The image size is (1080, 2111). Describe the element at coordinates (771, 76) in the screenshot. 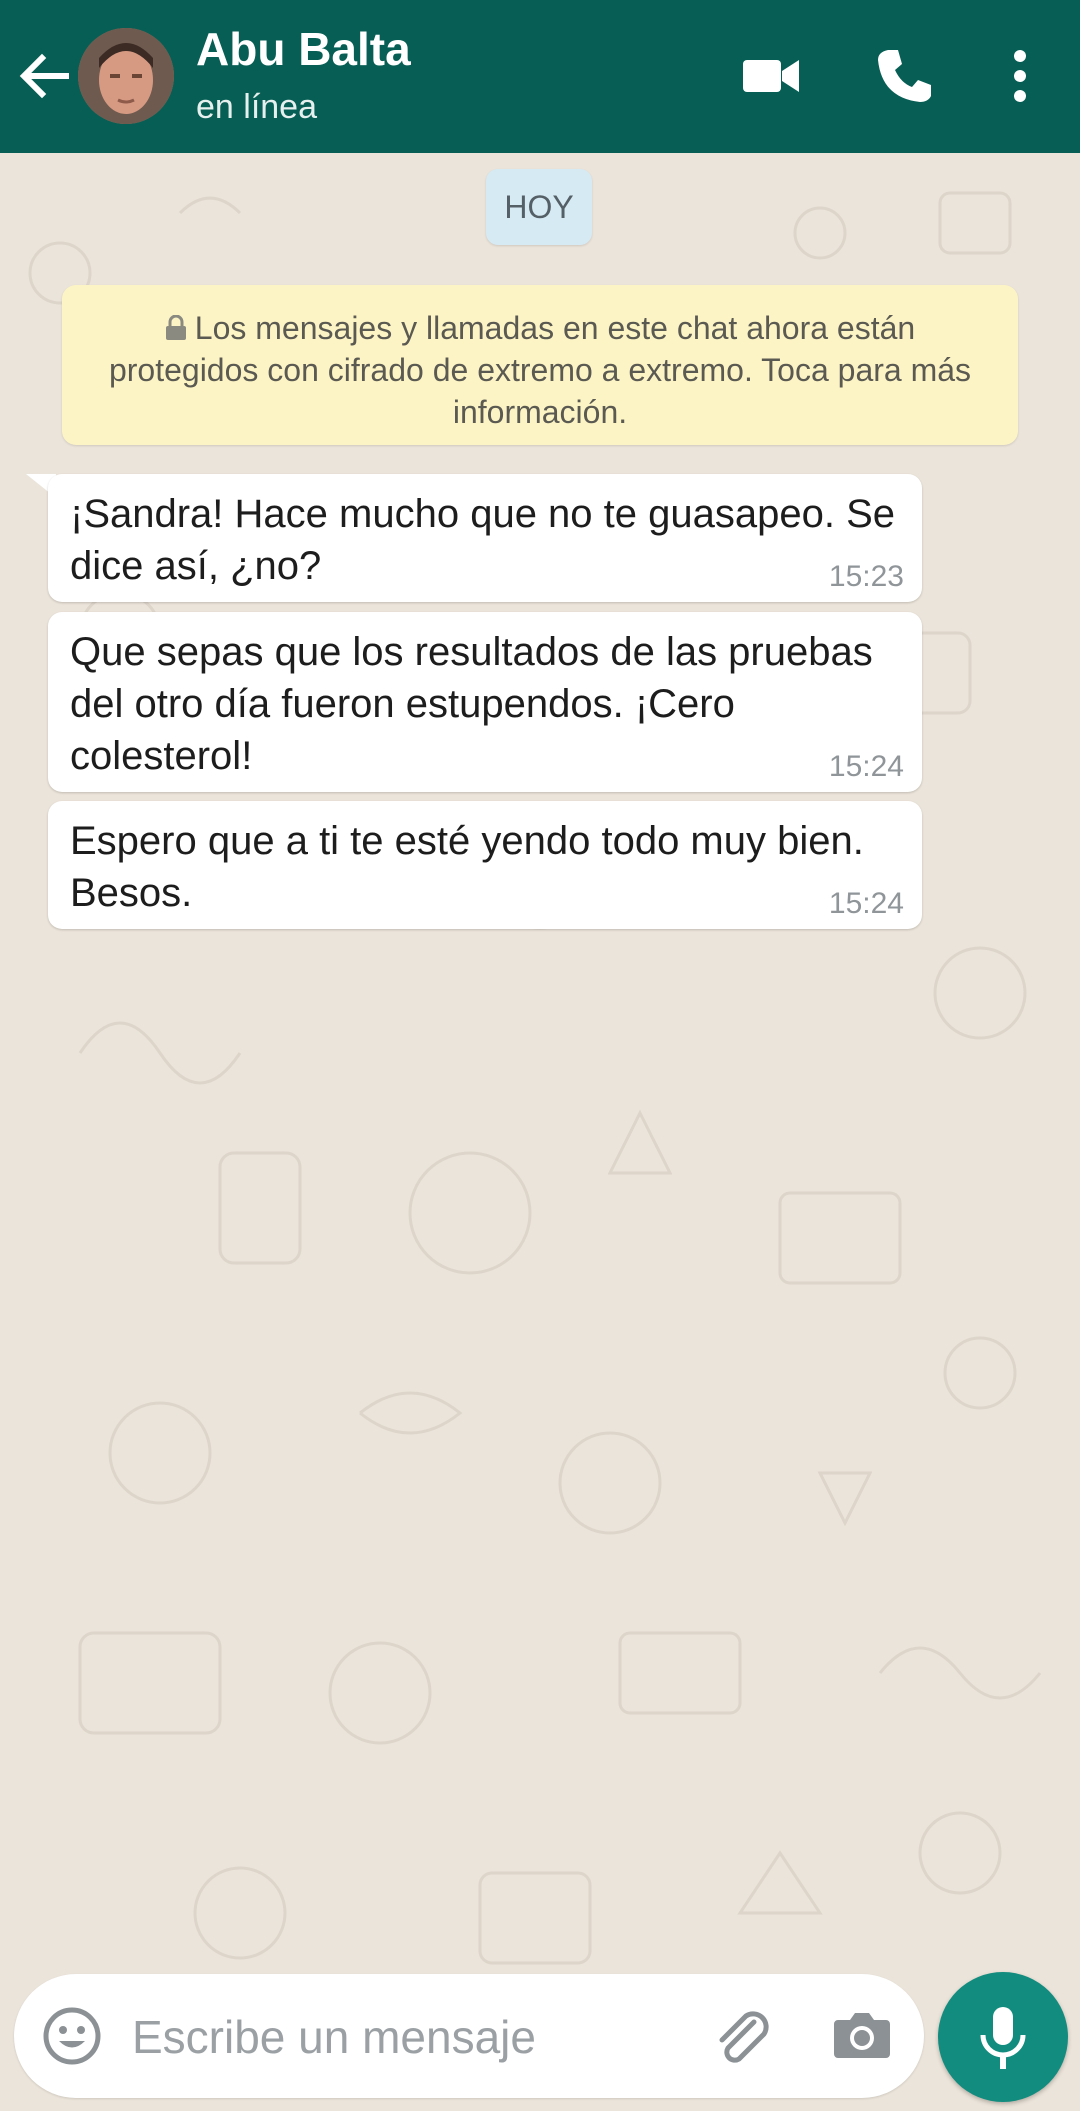

I see `video-call-icon` at that location.